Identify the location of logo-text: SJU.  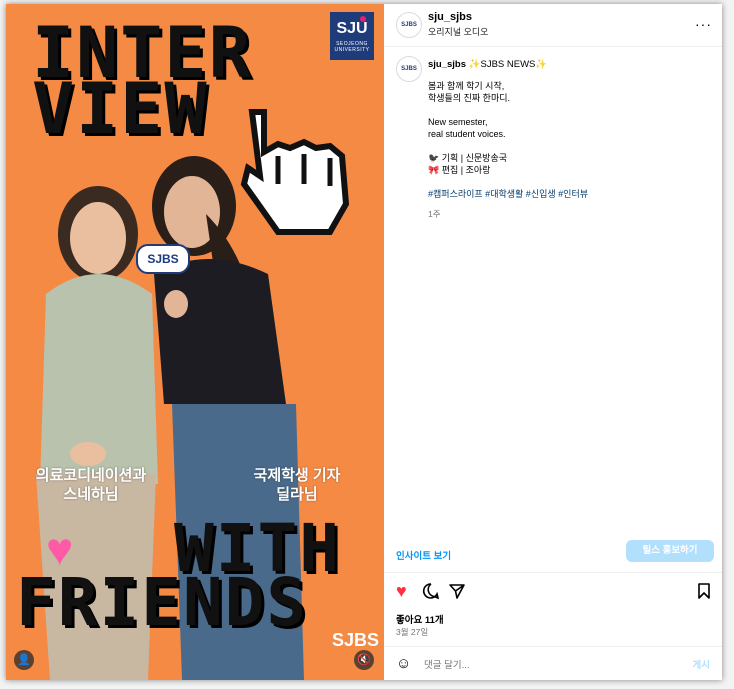
(352, 28).